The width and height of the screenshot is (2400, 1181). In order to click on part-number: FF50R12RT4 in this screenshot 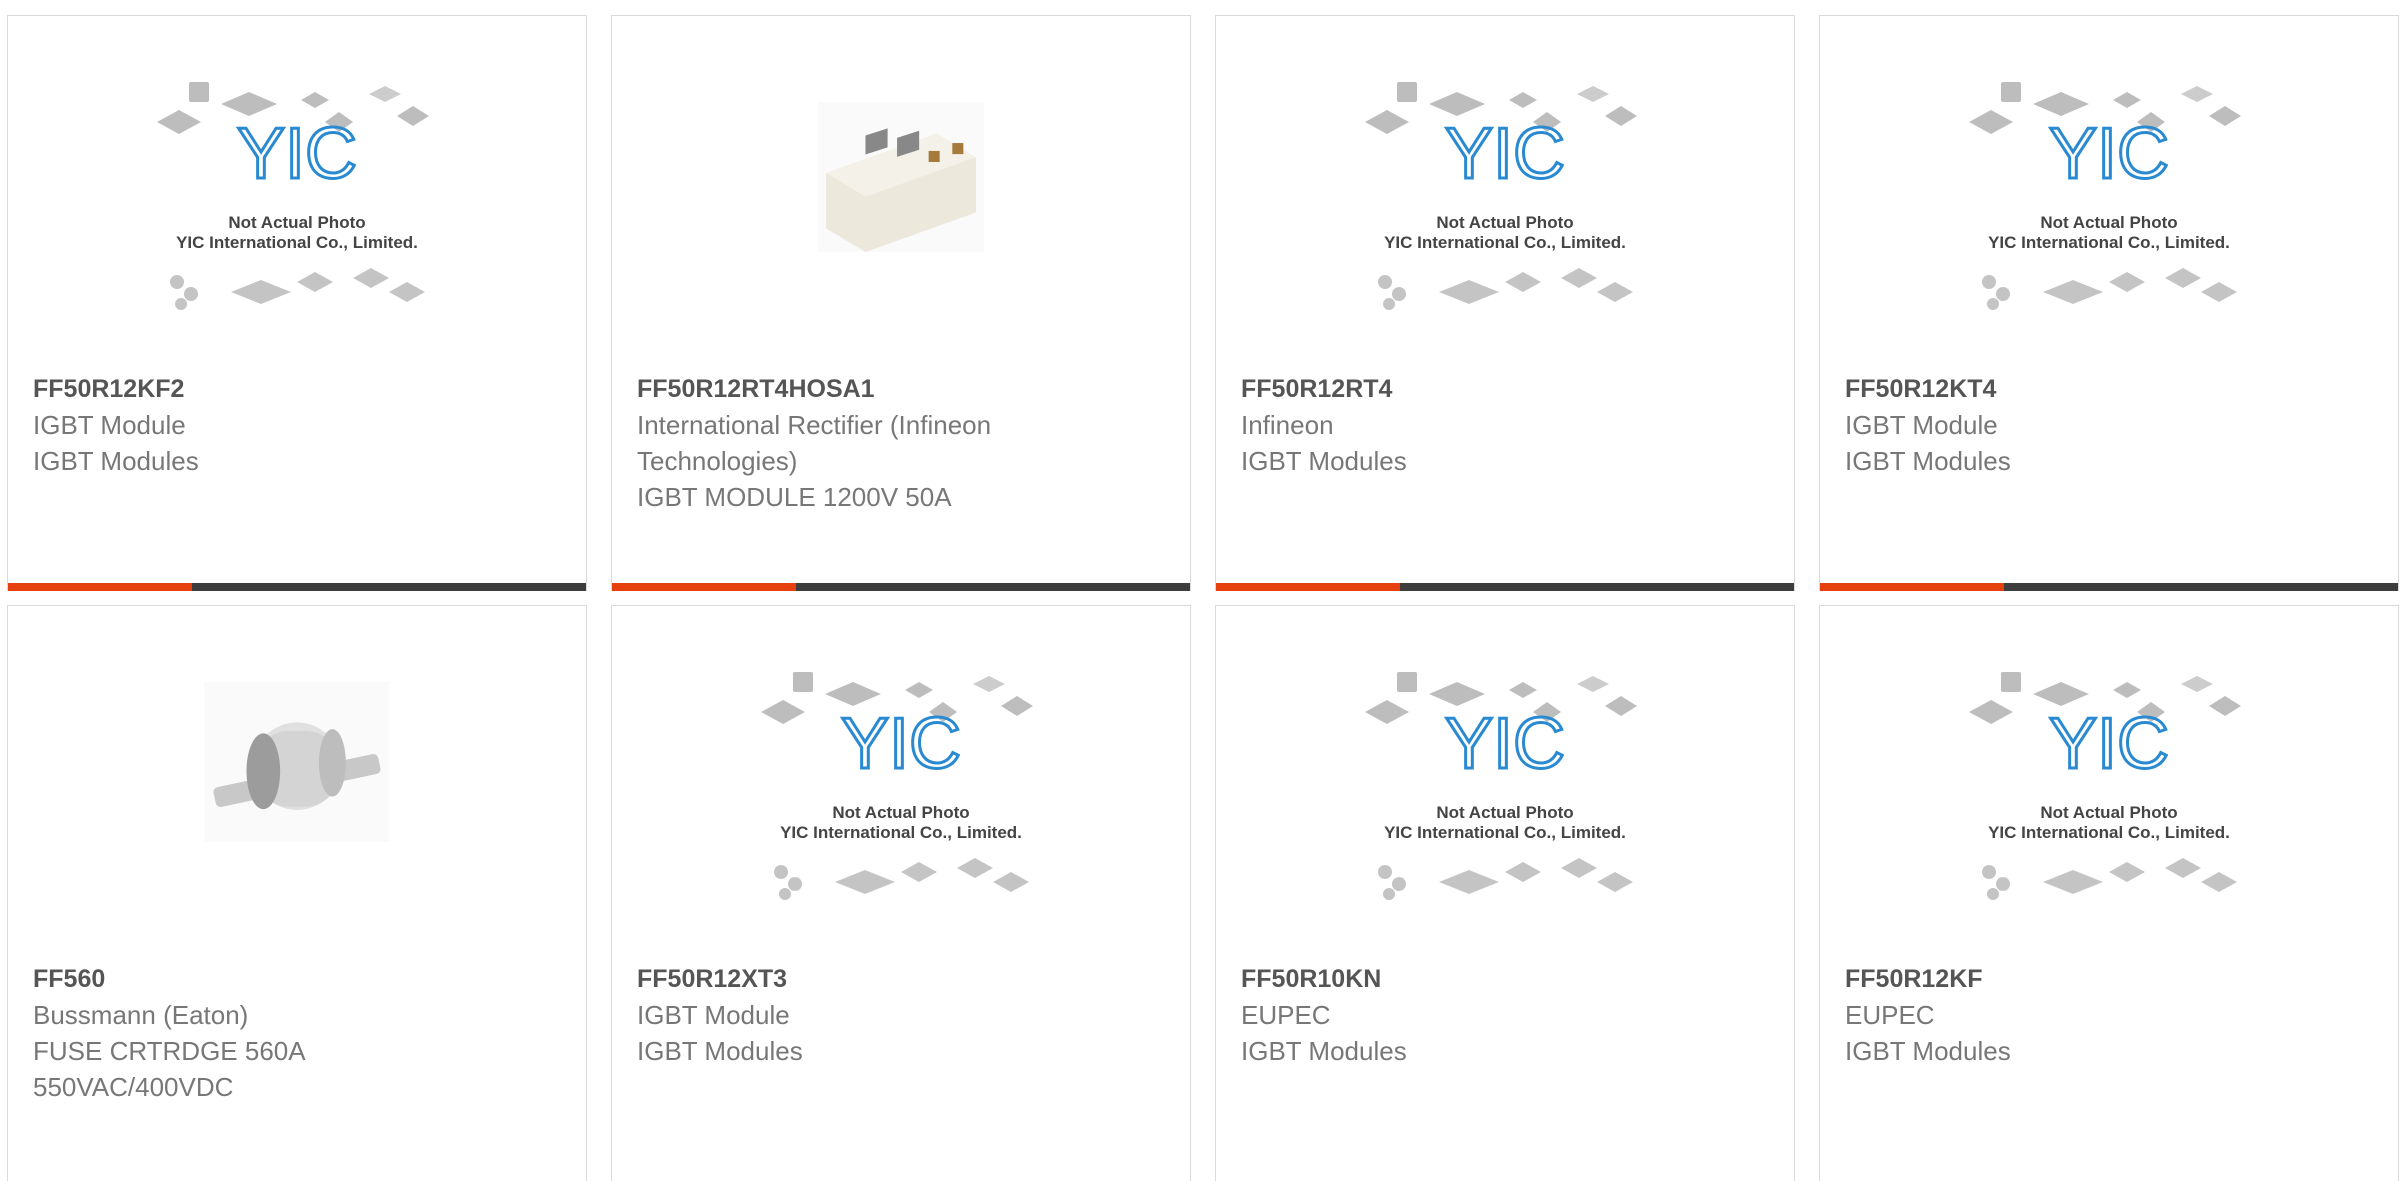, I will do `click(1507, 389)`.